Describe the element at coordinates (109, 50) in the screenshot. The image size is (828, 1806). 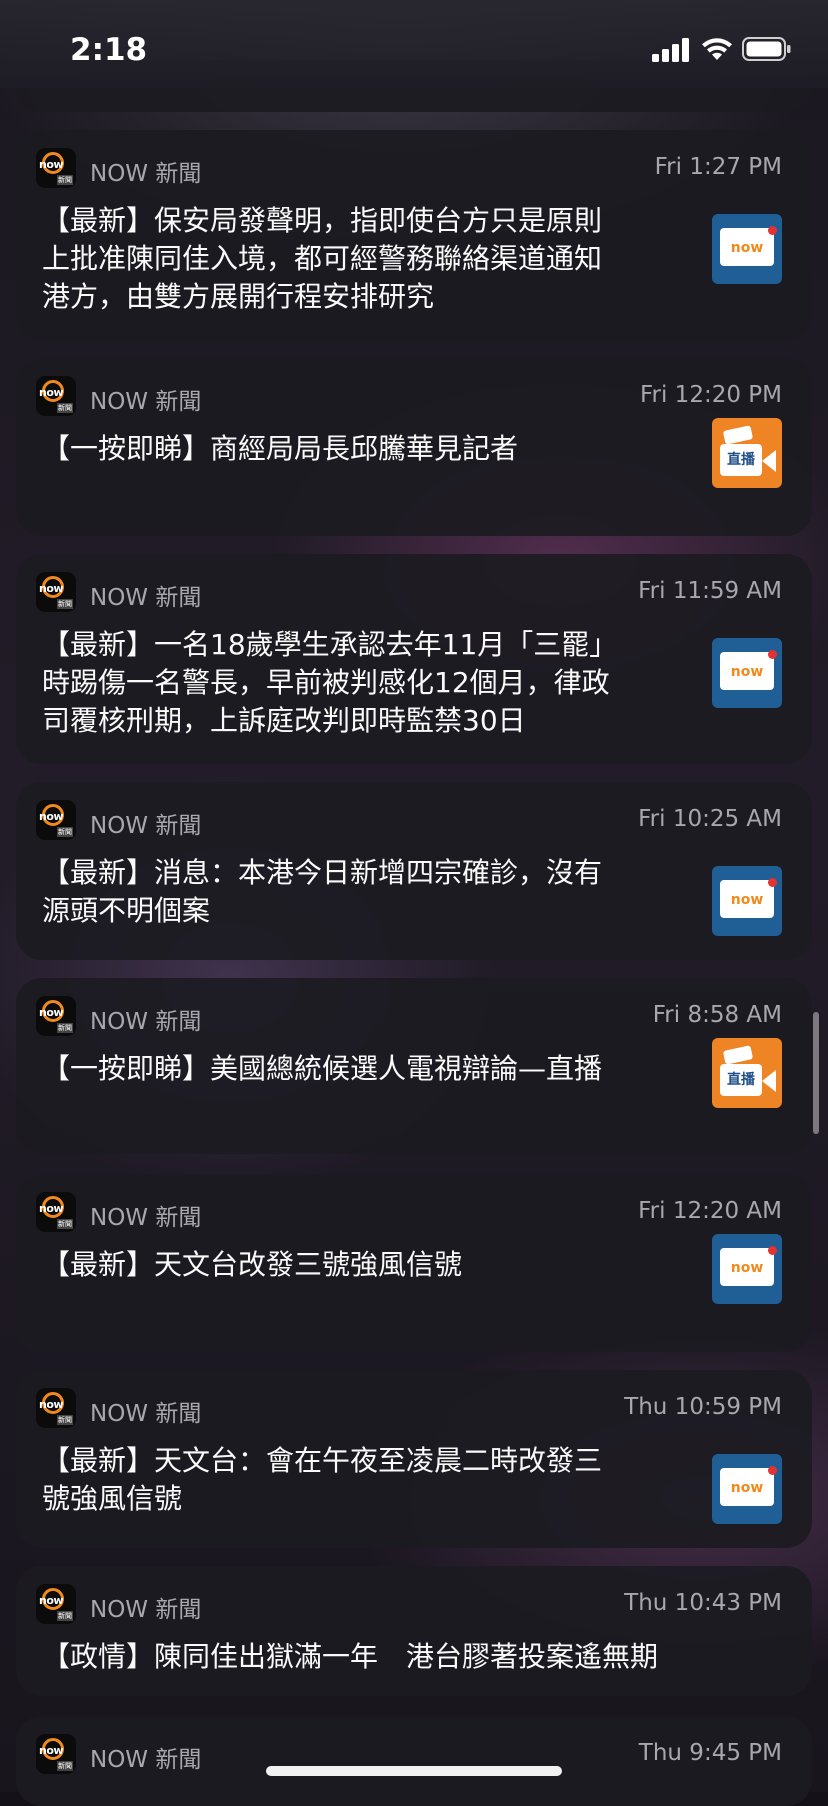
I see `status-time: 2:18` at that location.